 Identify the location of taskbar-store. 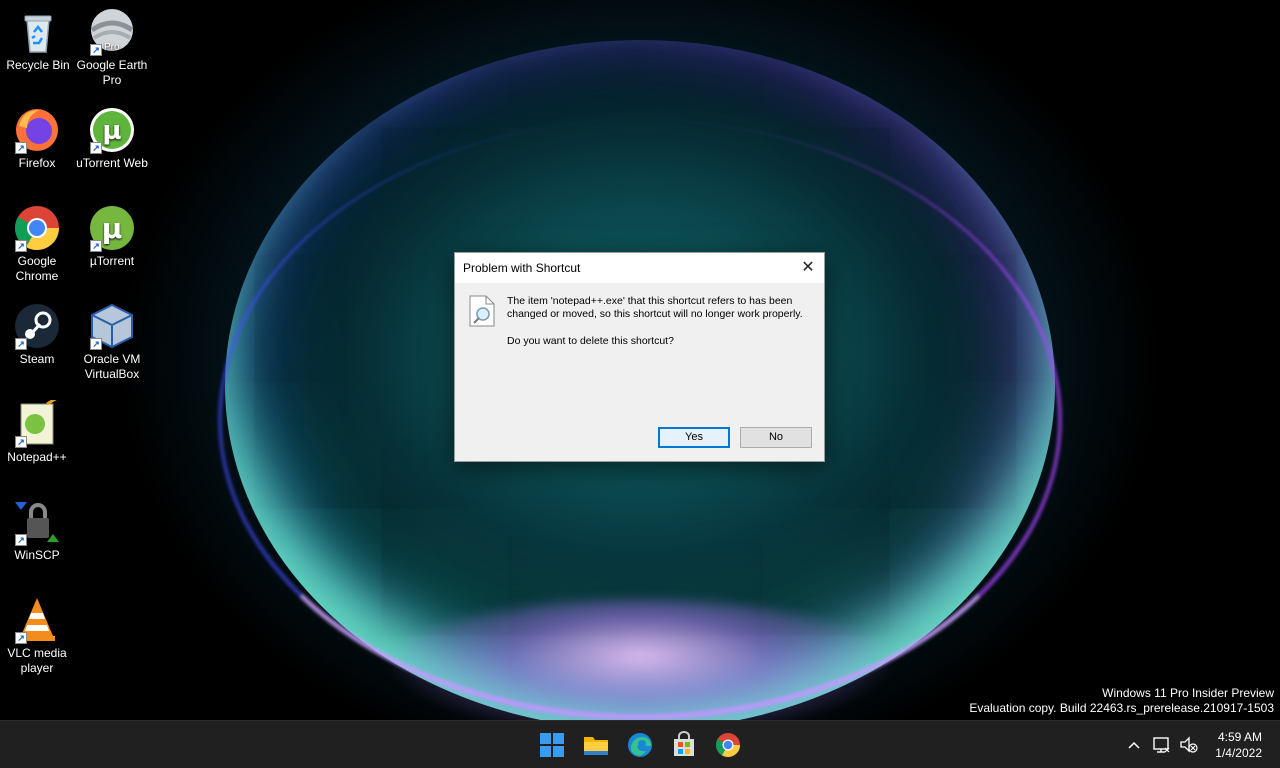
(684, 745).